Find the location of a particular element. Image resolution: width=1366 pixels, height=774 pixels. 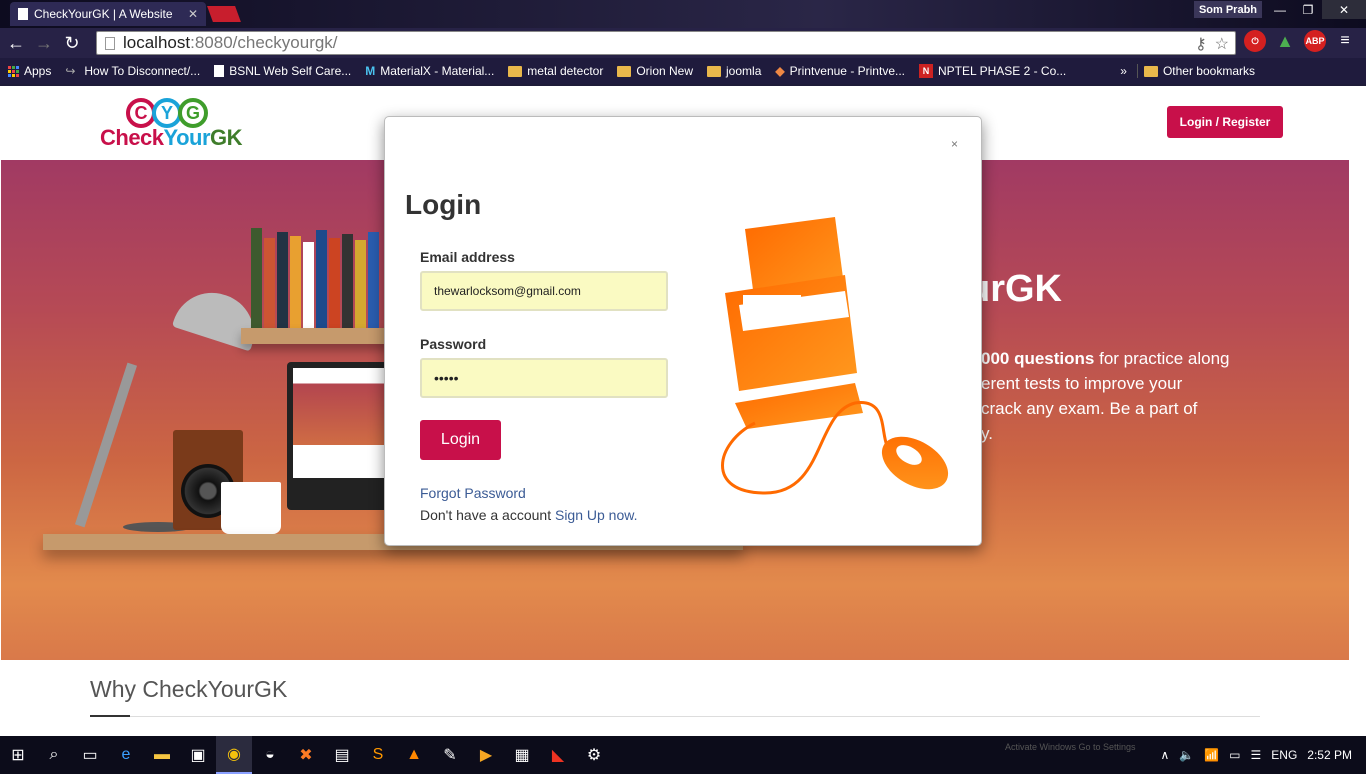

hero-text-line1: for practice along is located at coordinates (1162, 358).